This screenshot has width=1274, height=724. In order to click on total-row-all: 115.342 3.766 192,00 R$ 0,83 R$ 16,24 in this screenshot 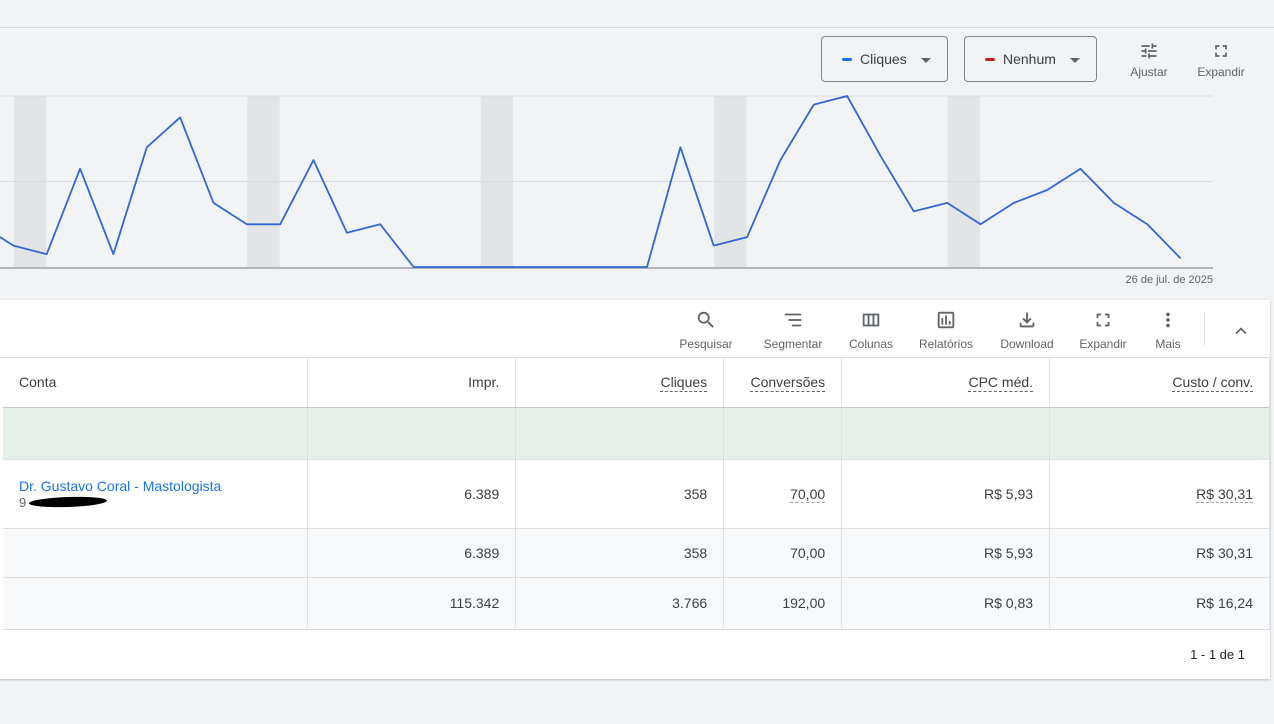, I will do `click(636, 603)`.